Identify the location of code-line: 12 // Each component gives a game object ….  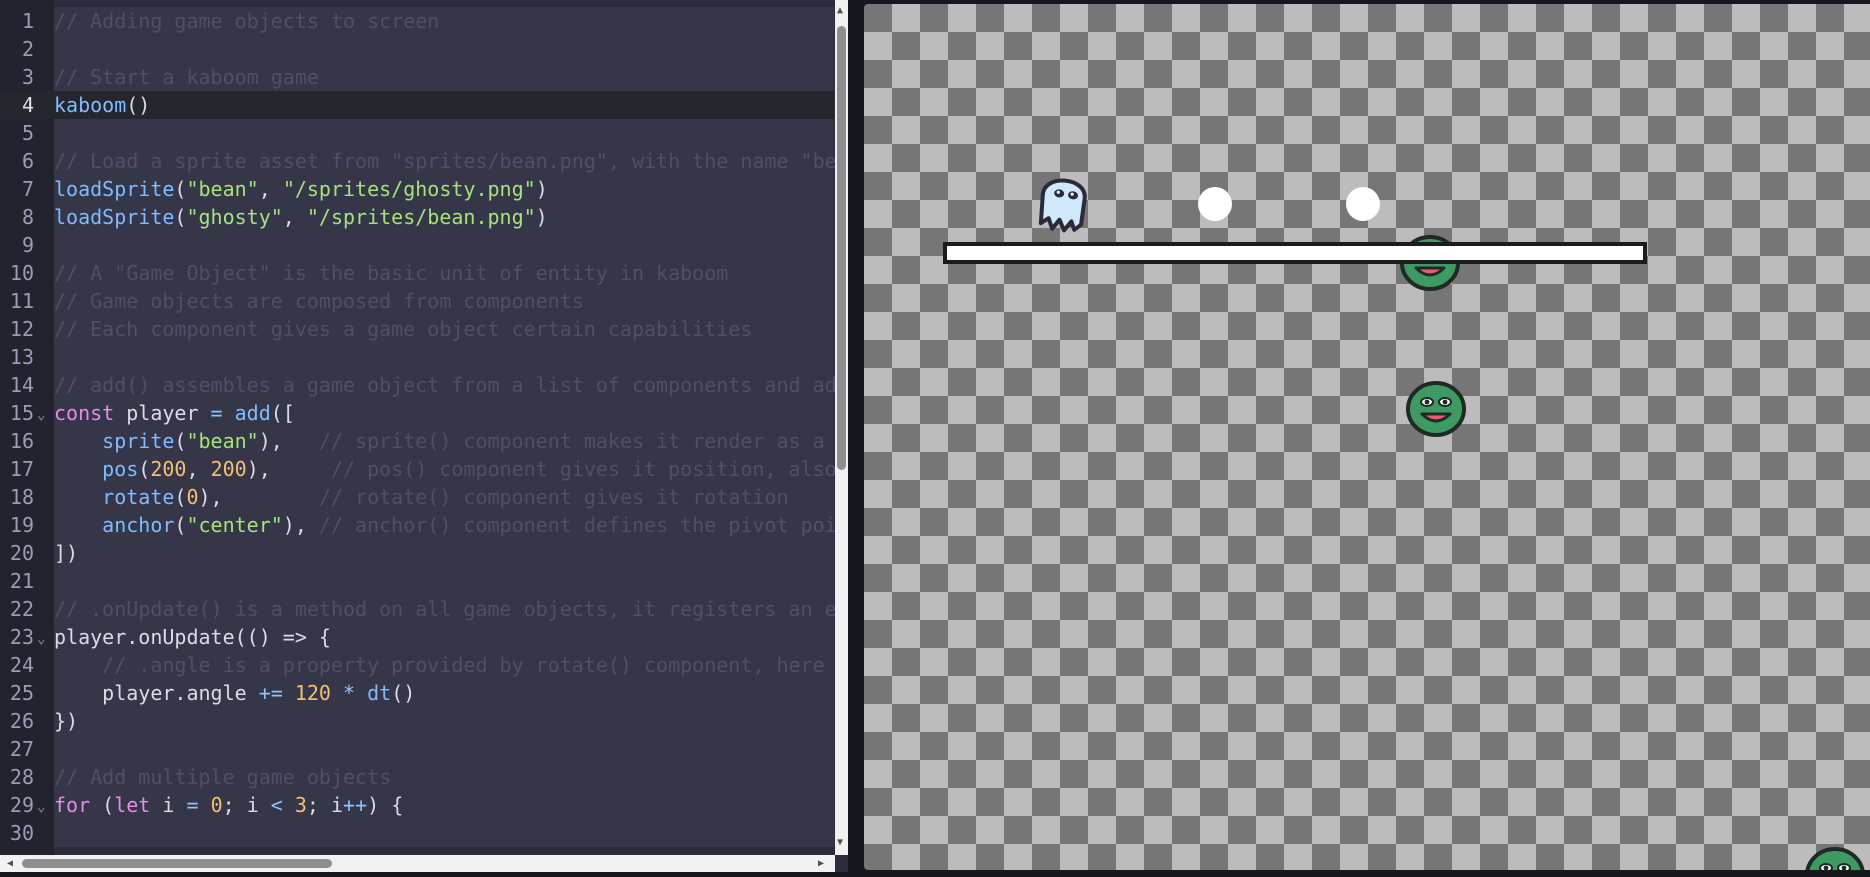
(417, 329).